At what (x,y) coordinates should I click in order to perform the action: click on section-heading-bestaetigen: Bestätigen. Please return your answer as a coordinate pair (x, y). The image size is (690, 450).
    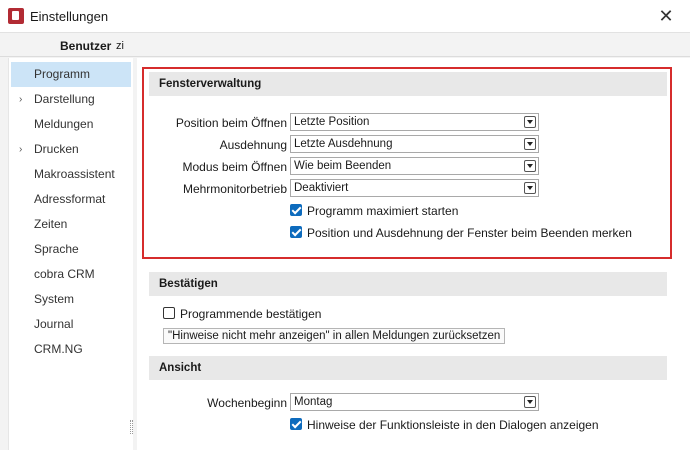
    Looking at the image, I should click on (408, 284).